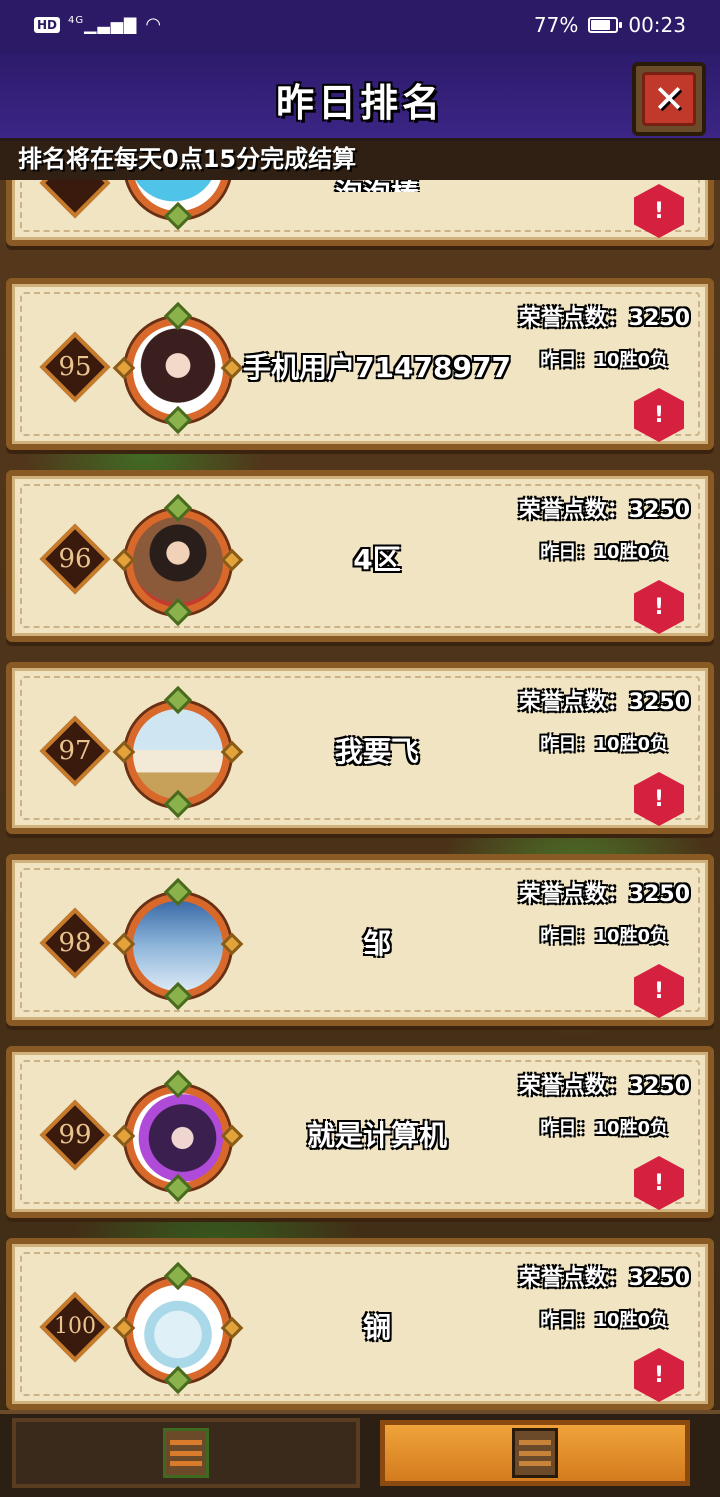 Image resolution: width=720 pixels, height=1497 pixels. I want to click on rank-number: 97, so click(75, 751).